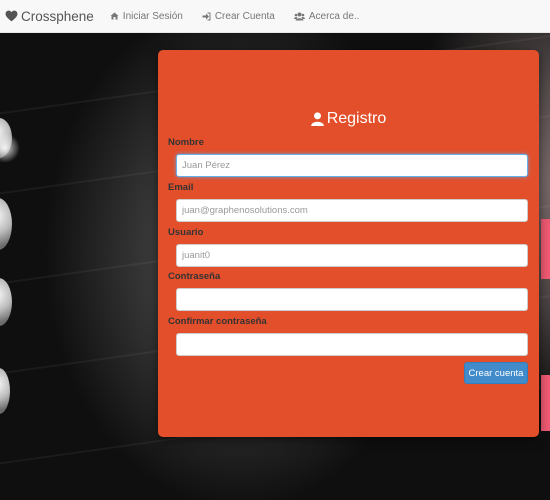 This screenshot has height=500, width=550. I want to click on card-title: Registro, so click(348, 119).